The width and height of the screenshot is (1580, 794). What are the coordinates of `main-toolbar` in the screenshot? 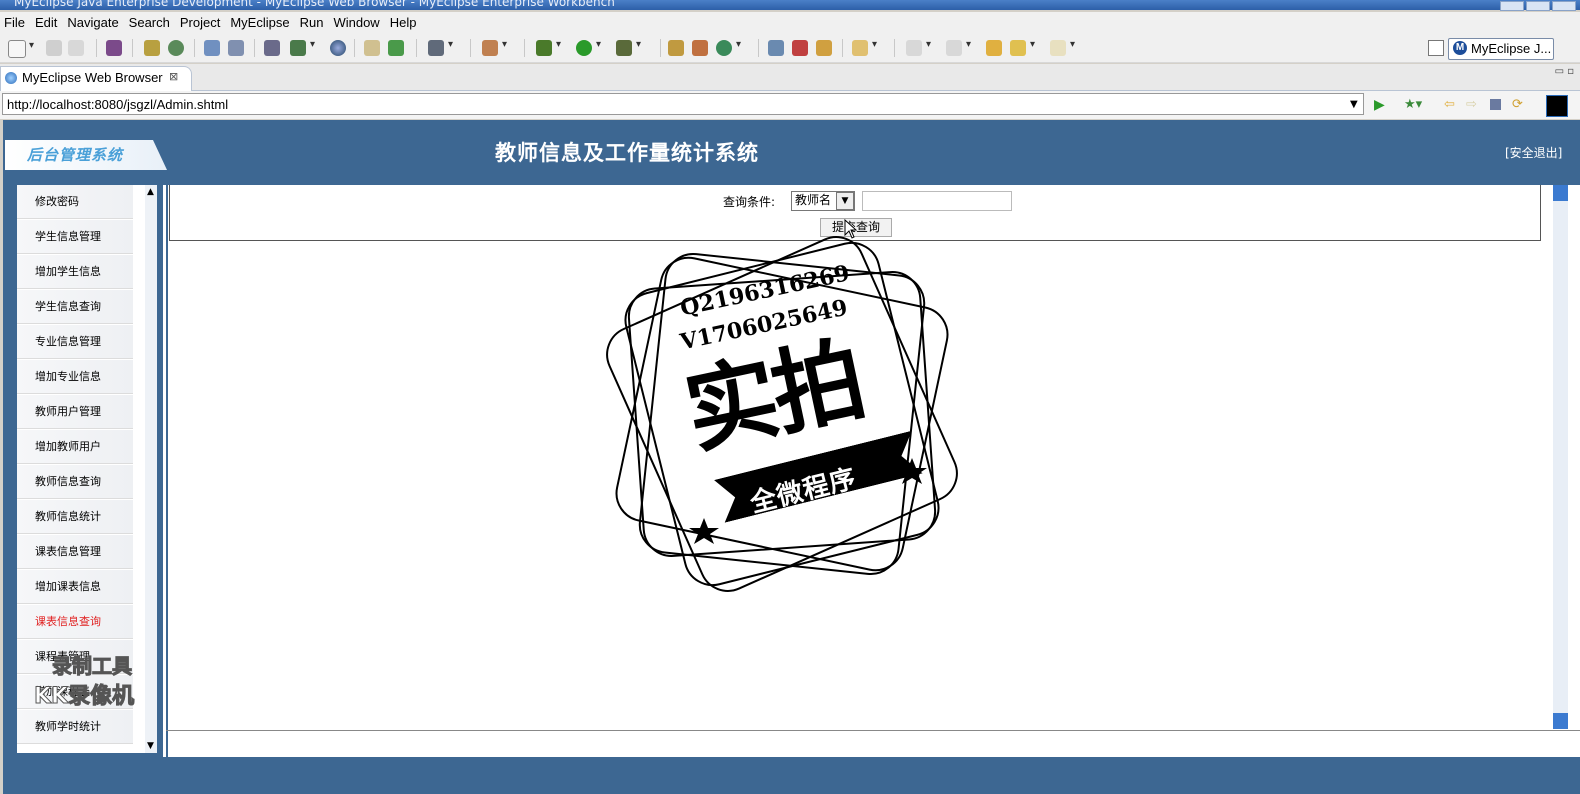 It's located at (790, 48).